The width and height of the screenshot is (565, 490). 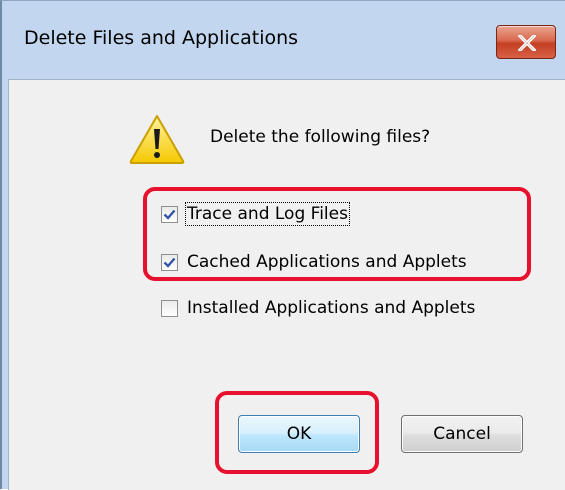 What do you see at coordinates (331, 308) in the screenshot?
I see `installed-applications-label: Installed Applications and Applets` at bounding box center [331, 308].